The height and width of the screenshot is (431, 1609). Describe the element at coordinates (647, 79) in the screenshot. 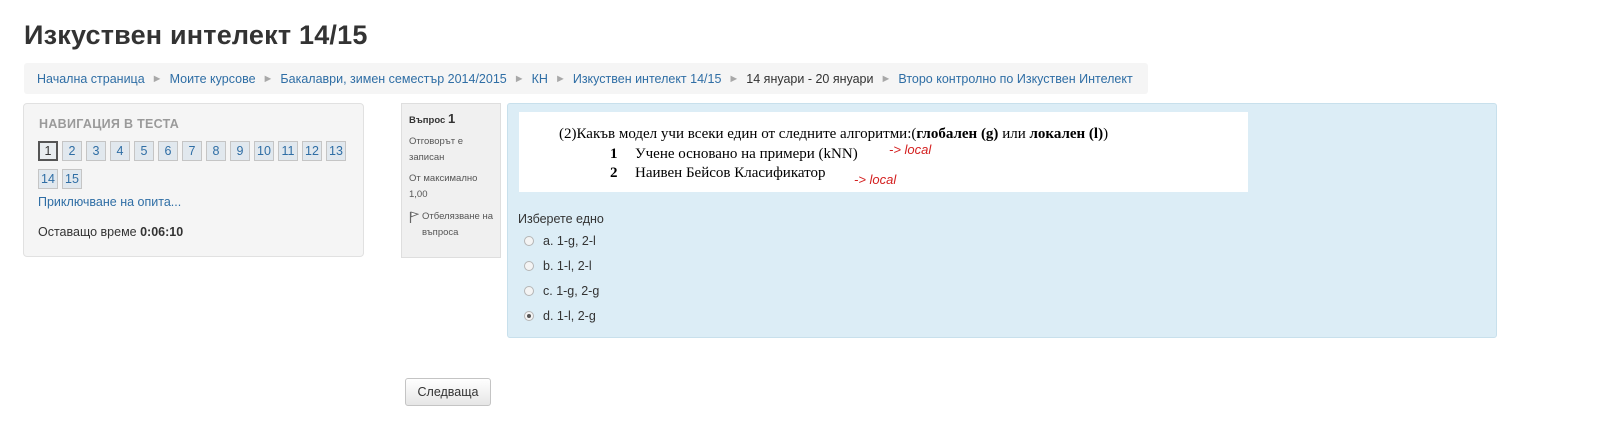

I see `breadcrumb-item-course: Изкуствен интелект 14/15` at that location.